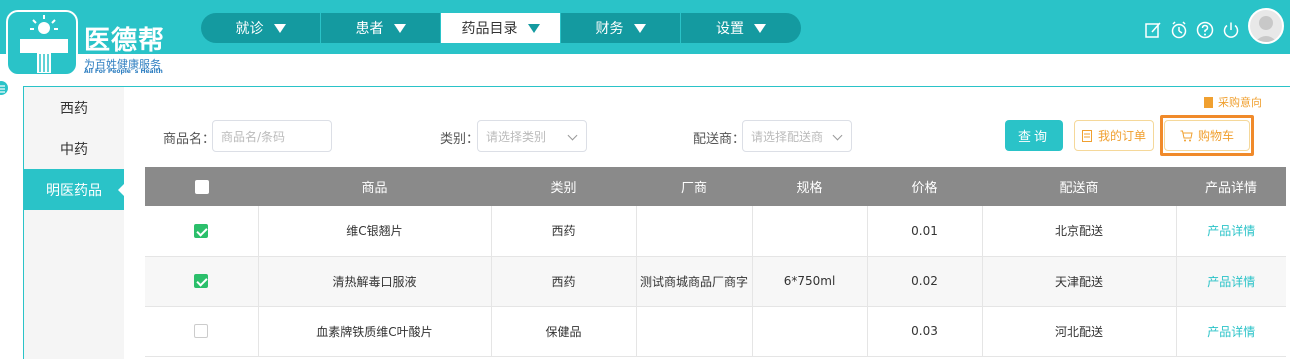 This screenshot has width=1290, height=359. I want to click on my-orders-label: 我的订单, so click(1121, 136).